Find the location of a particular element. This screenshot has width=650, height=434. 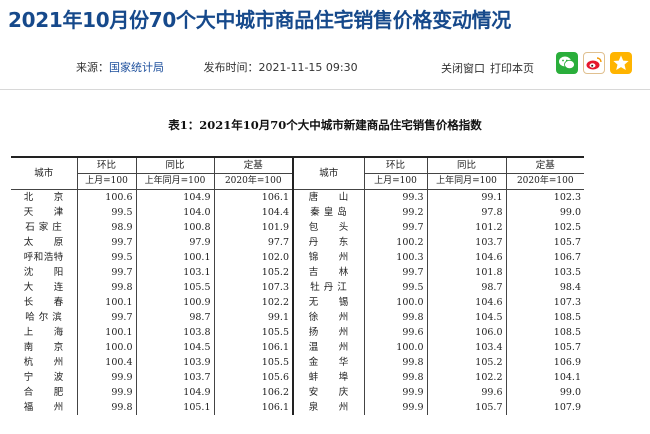

mom-cell: 98.9 is located at coordinates (107, 227).